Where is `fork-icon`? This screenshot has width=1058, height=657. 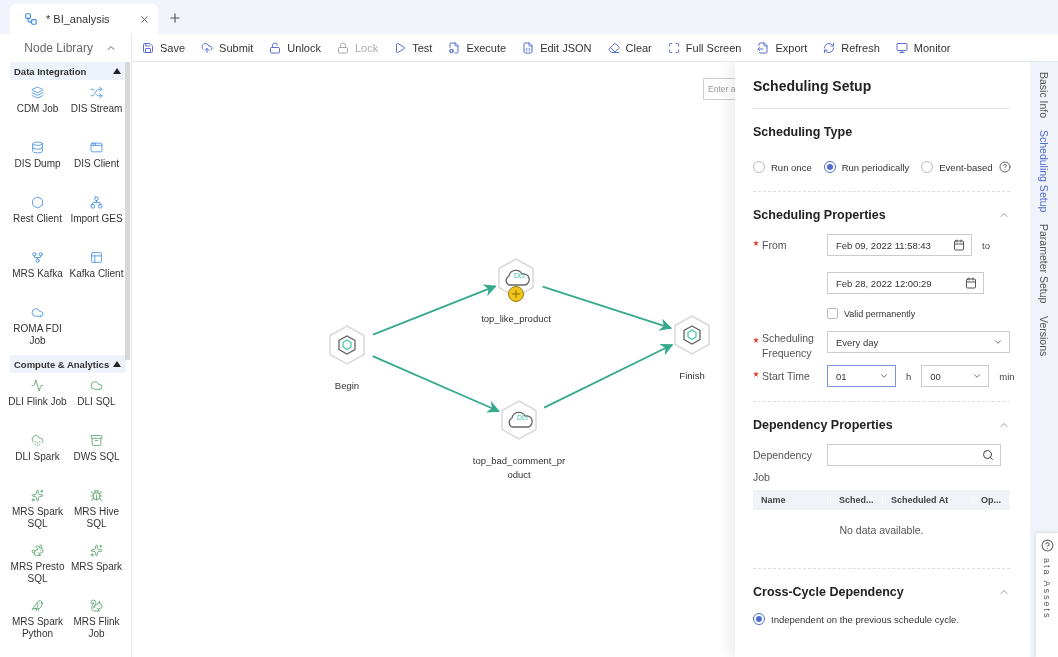 fork-icon is located at coordinates (37, 257).